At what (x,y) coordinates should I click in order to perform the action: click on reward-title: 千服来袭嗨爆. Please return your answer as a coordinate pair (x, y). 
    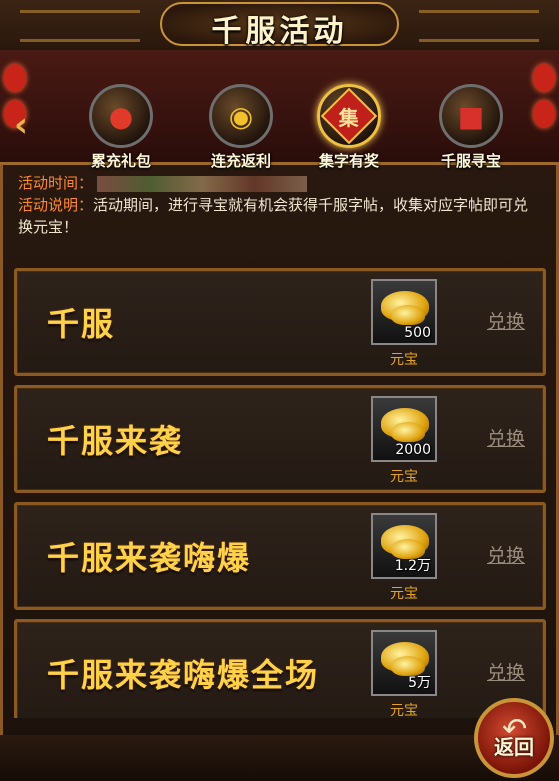
    Looking at the image, I should click on (149, 558).